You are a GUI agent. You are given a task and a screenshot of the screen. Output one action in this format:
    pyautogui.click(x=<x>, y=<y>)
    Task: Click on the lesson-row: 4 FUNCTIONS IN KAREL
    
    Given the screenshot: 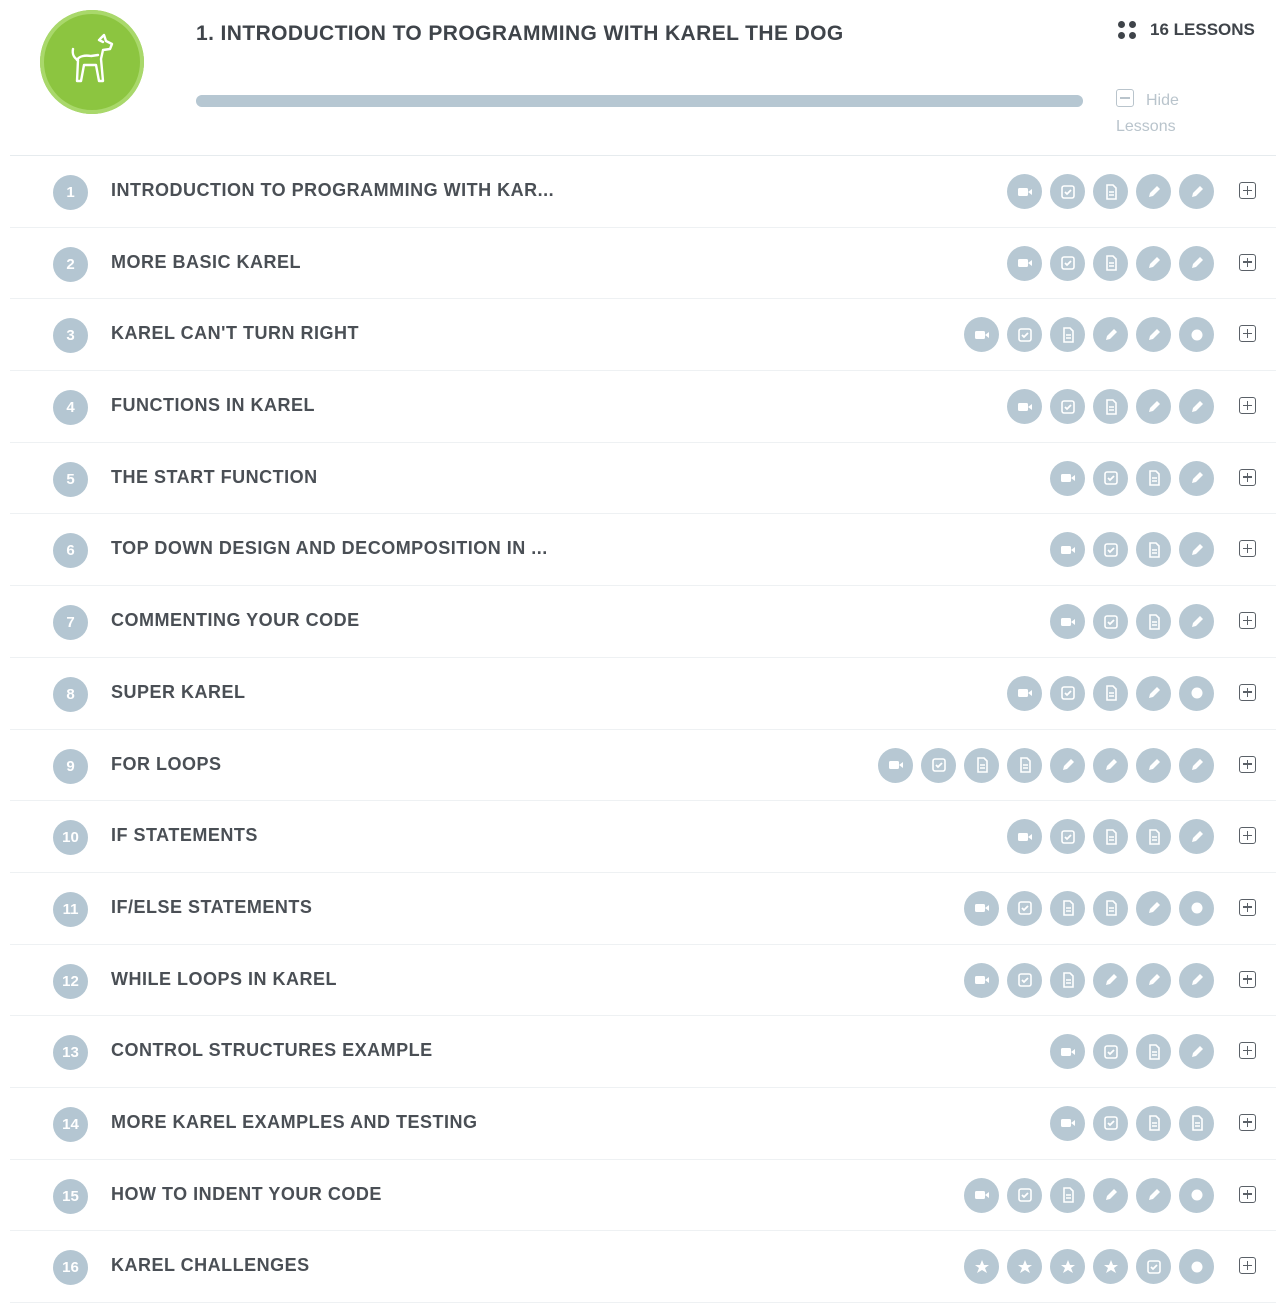 What is the action you would take?
    pyautogui.click(x=643, y=407)
    